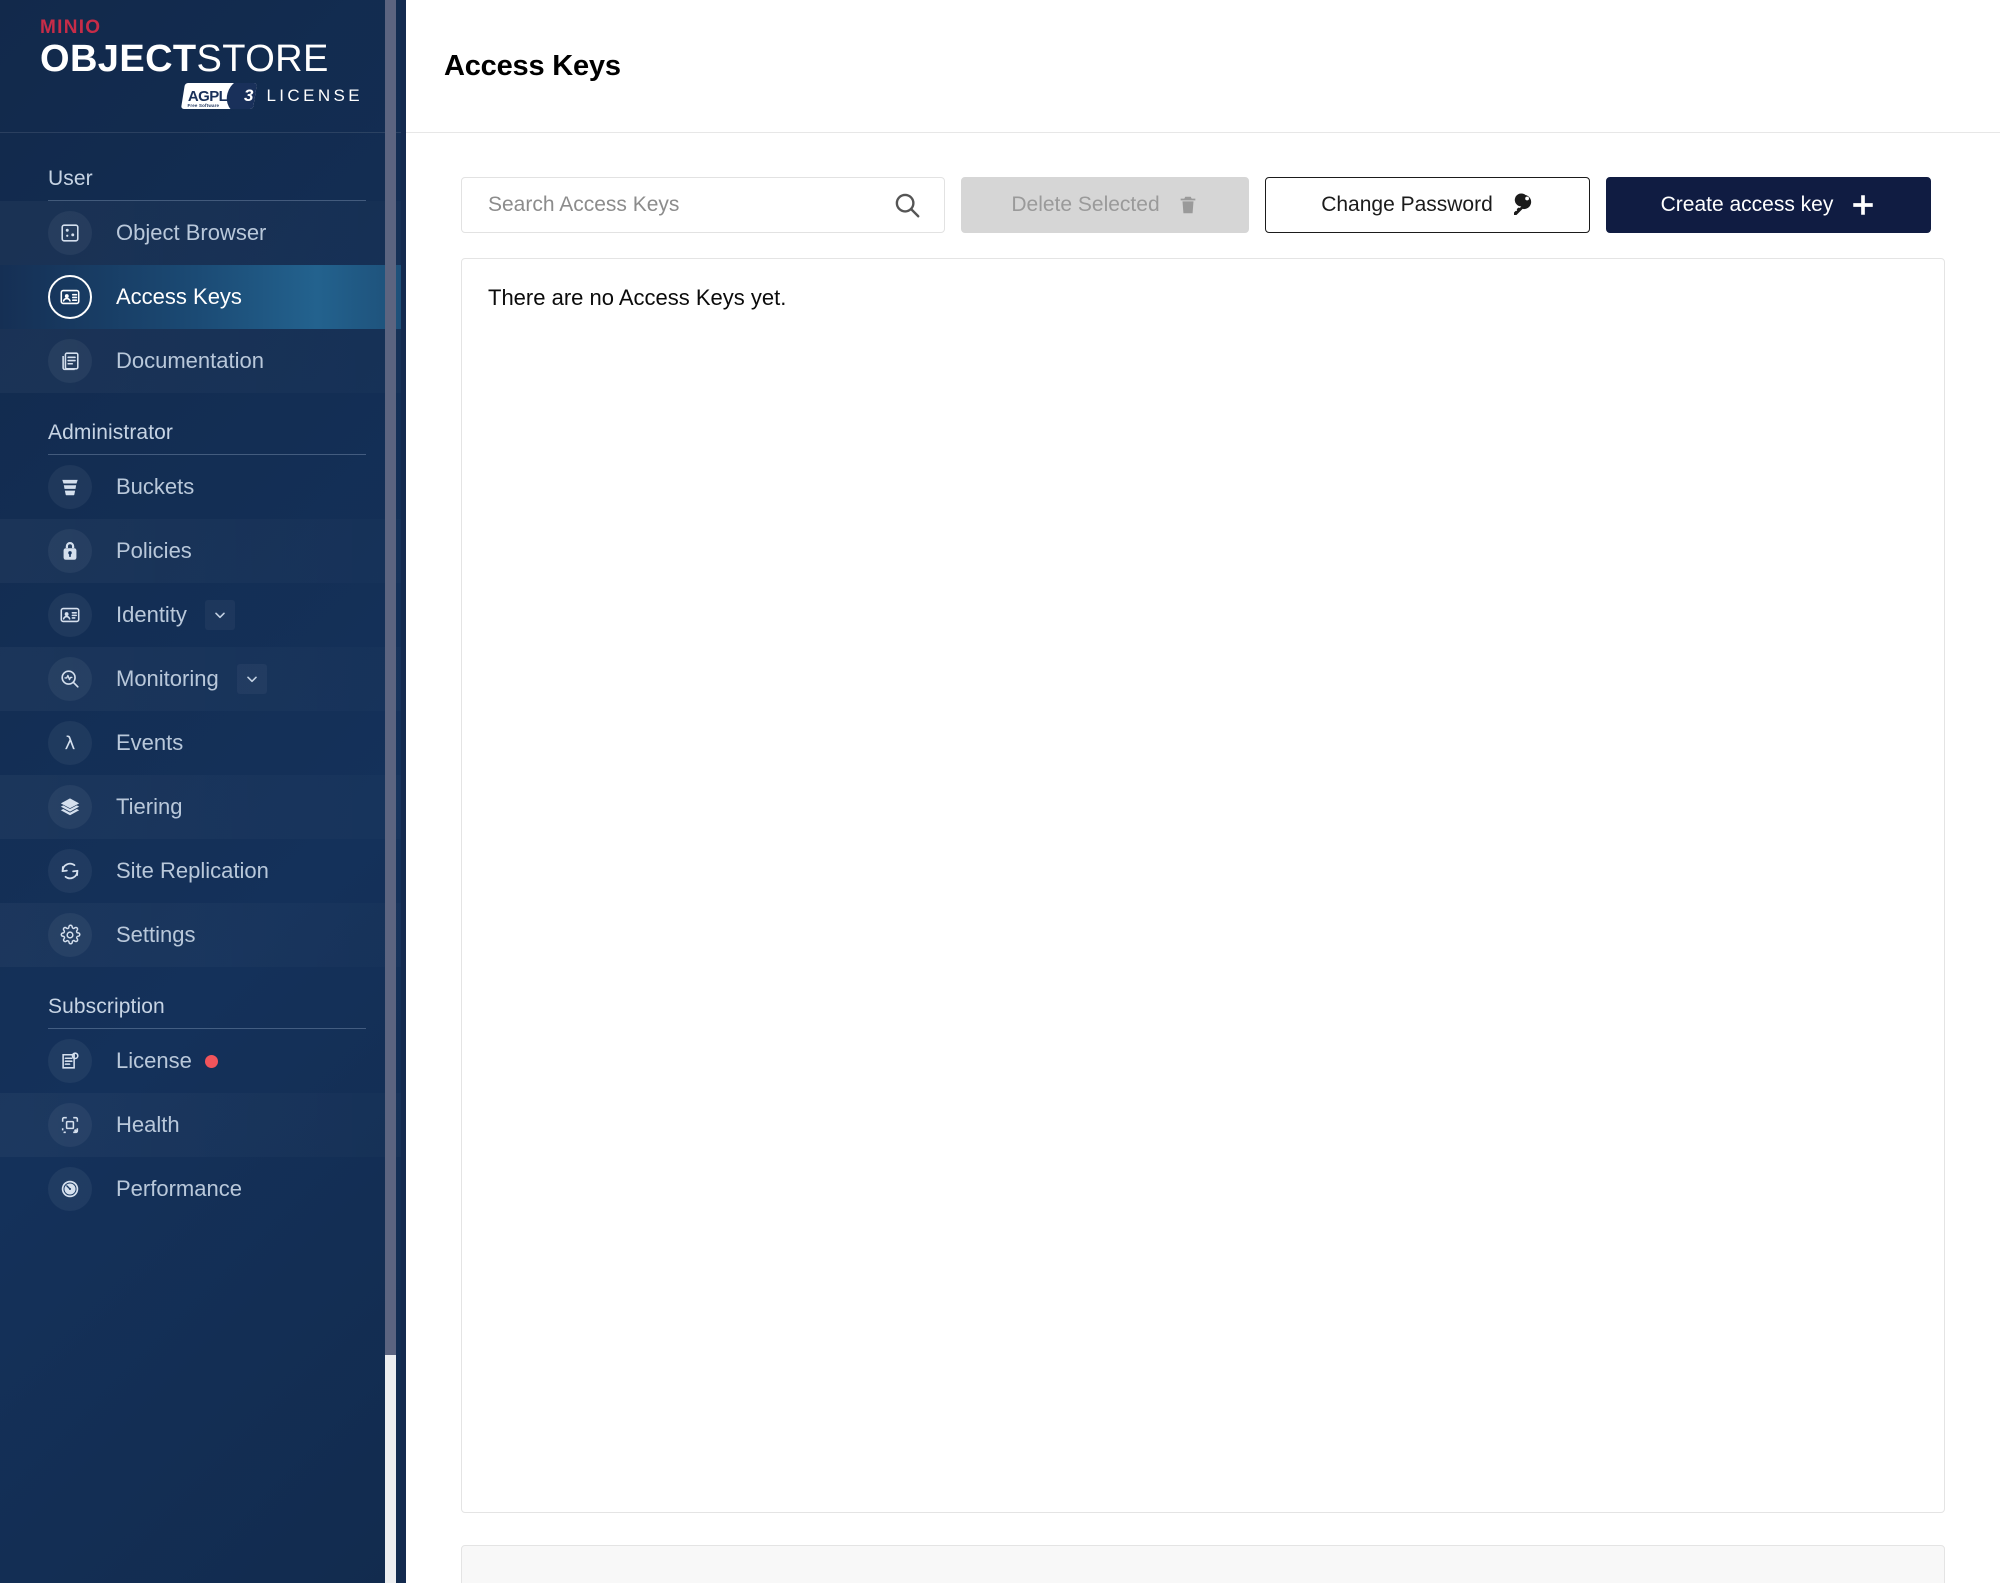 Image resolution: width=2000 pixels, height=1583 pixels. Describe the element at coordinates (70, 361) in the screenshot. I see `documentation-icon` at that location.